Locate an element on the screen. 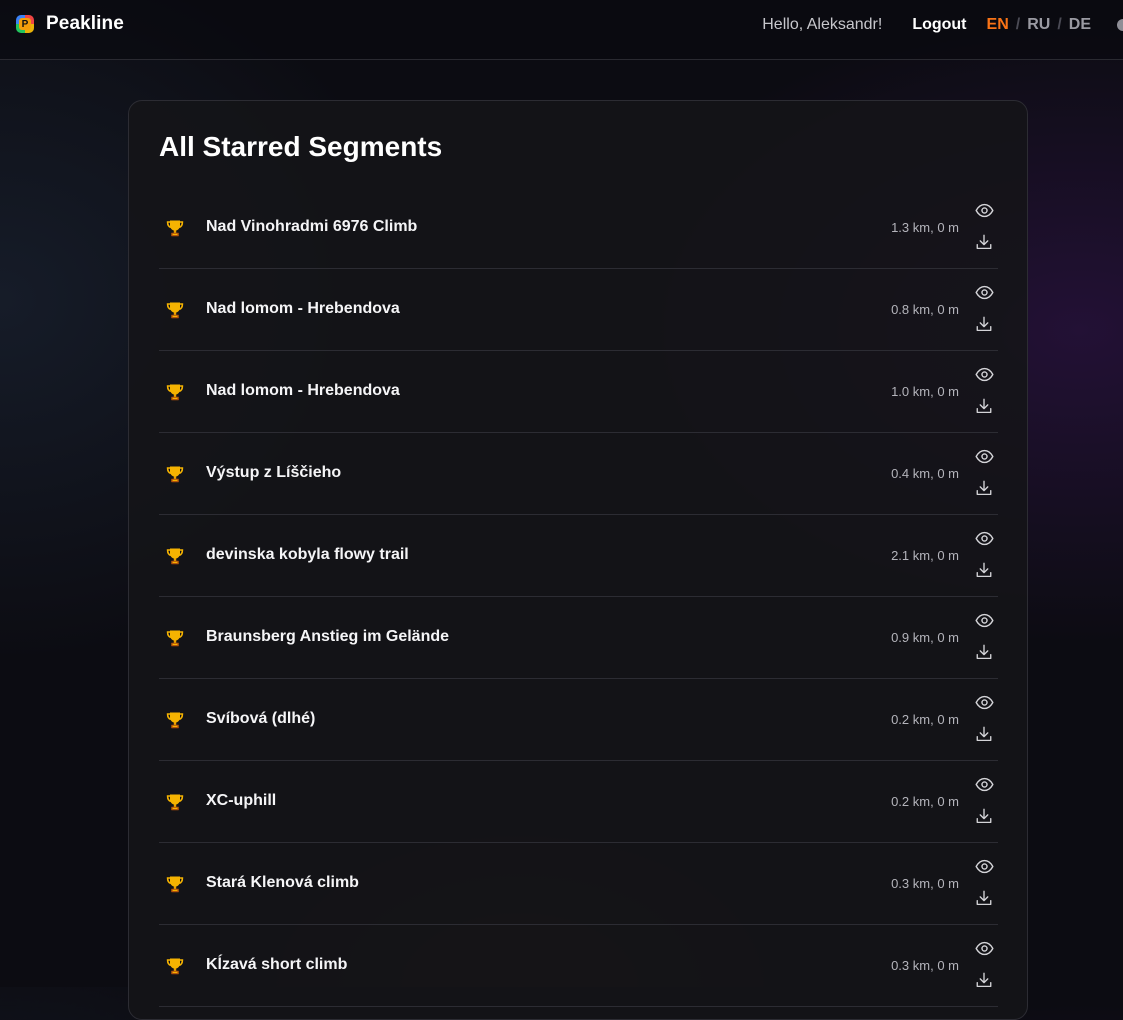 The image size is (1123, 1020). peakline-logo-icon: P is located at coordinates (25, 24).